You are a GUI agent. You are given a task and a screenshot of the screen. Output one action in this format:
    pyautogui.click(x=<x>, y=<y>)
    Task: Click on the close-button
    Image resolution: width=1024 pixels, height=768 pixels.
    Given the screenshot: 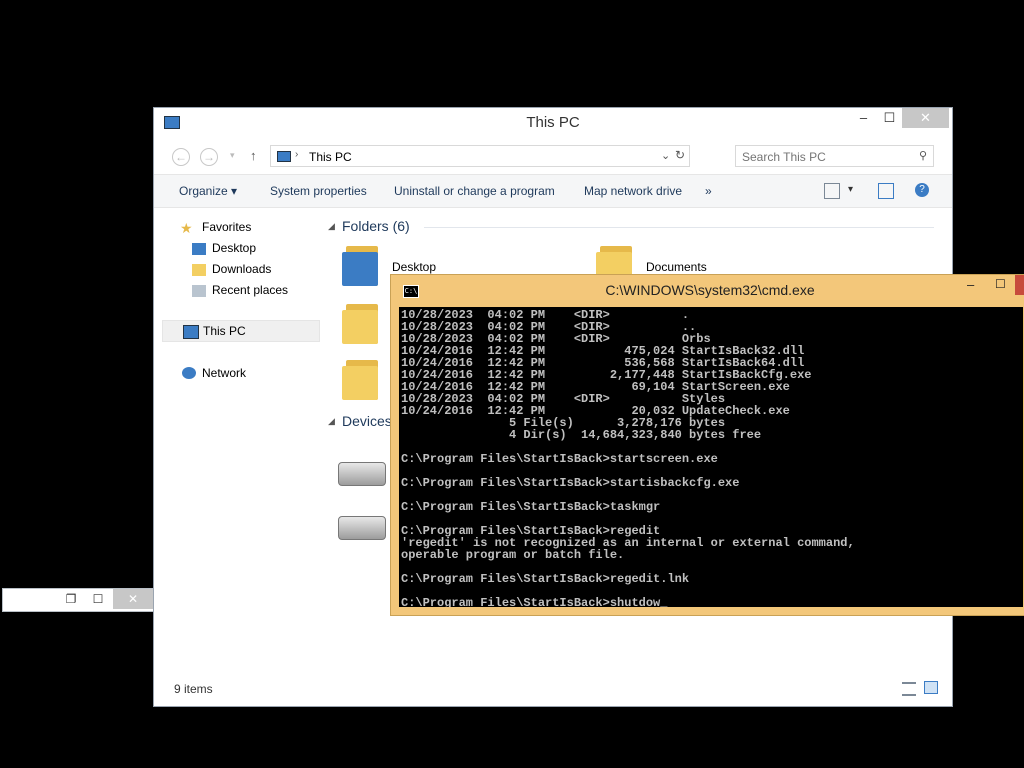 What is the action you would take?
    pyautogui.click(x=1019, y=285)
    